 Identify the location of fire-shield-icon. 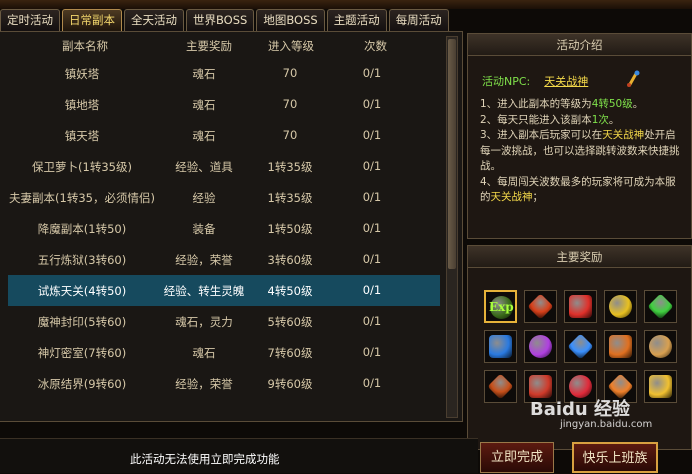
(500, 386).